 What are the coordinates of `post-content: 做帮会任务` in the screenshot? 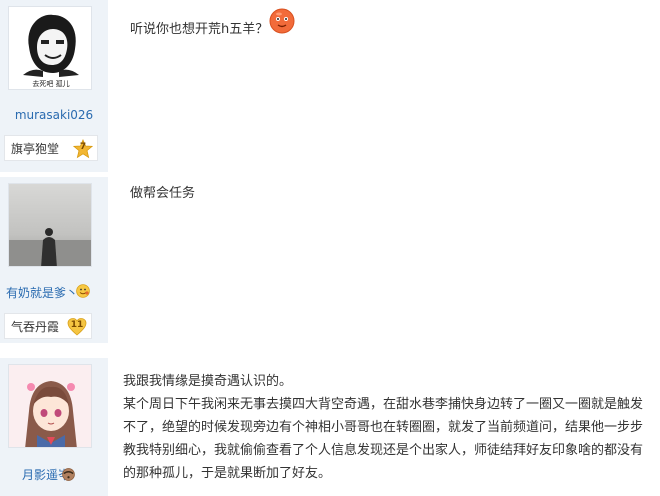 It's located at (163, 193).